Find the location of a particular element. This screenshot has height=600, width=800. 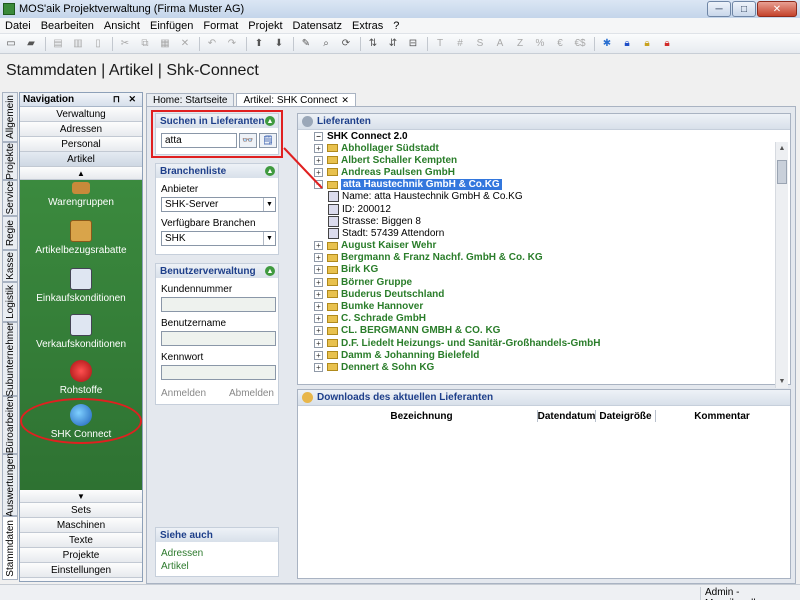

tree-root: − SHK Connect 2.0 is located at coordinates (361, 136).